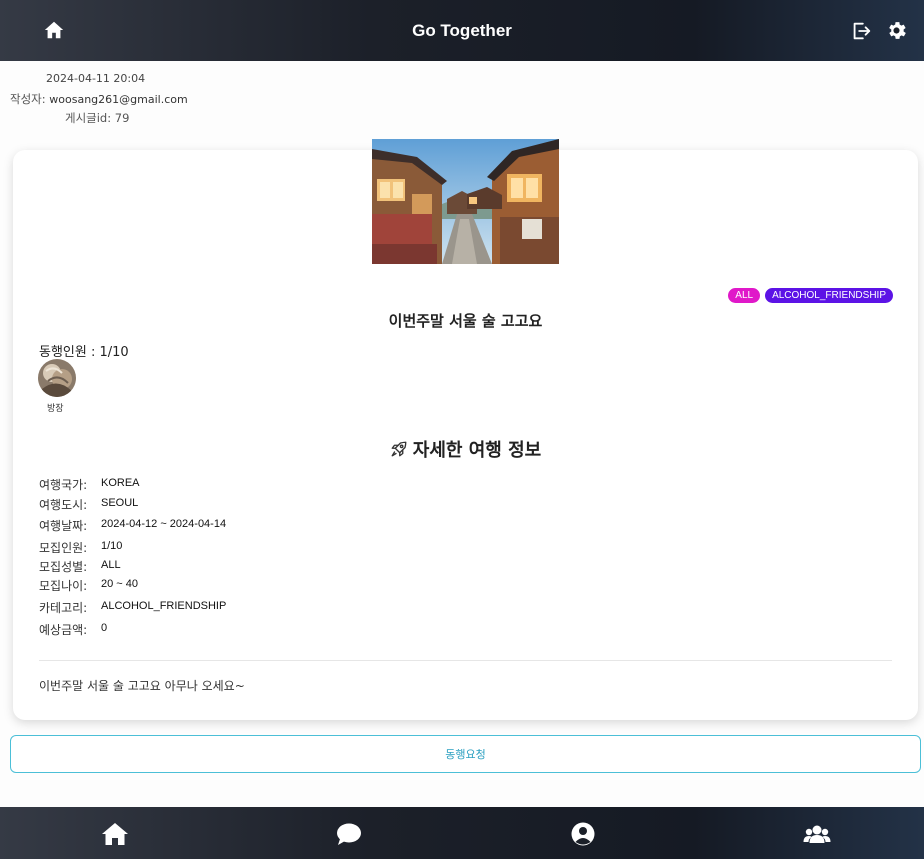 This screenshot has height=859, width=924. I want to click on details-heading: 자세한 여행 정보, so click(465, 449).